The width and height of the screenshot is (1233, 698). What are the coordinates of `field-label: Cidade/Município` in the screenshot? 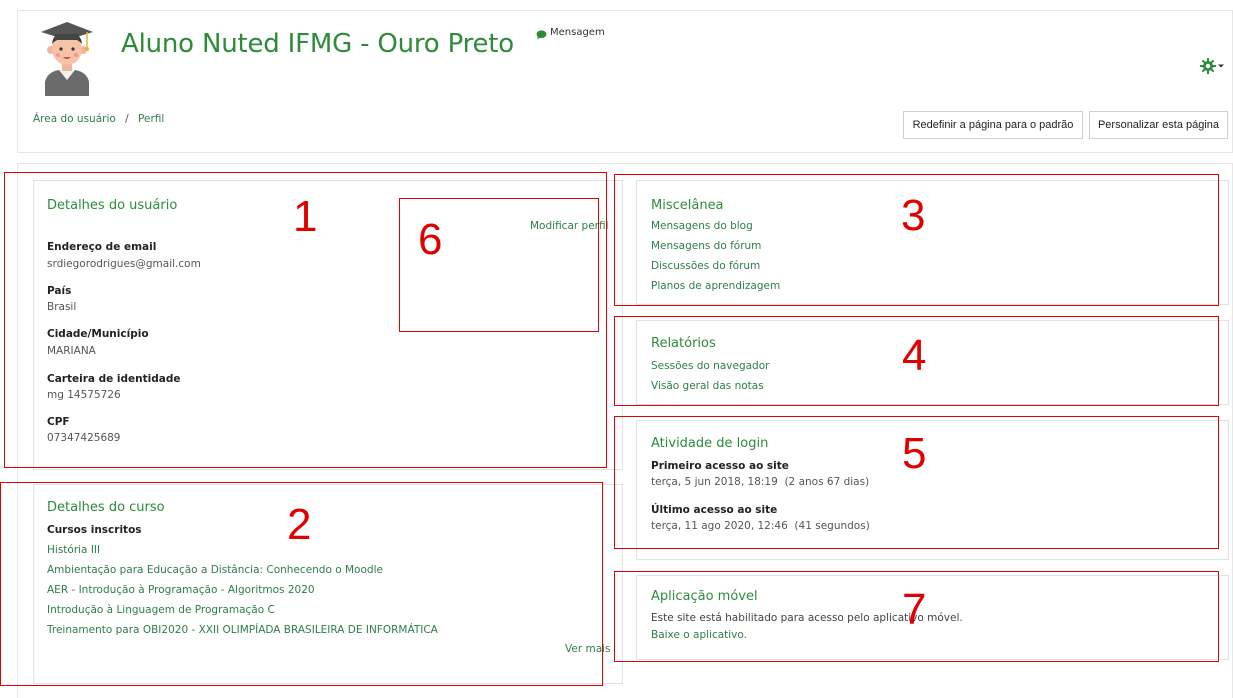 It's located at (98, 334).